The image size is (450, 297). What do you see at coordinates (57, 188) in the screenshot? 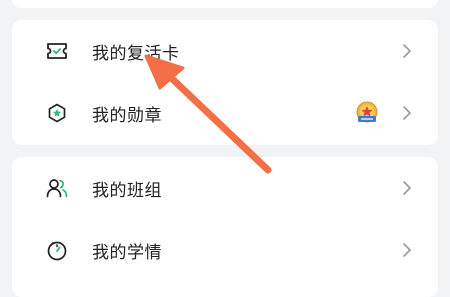
I see `group-users-icon` at bounding box center [57, 188].